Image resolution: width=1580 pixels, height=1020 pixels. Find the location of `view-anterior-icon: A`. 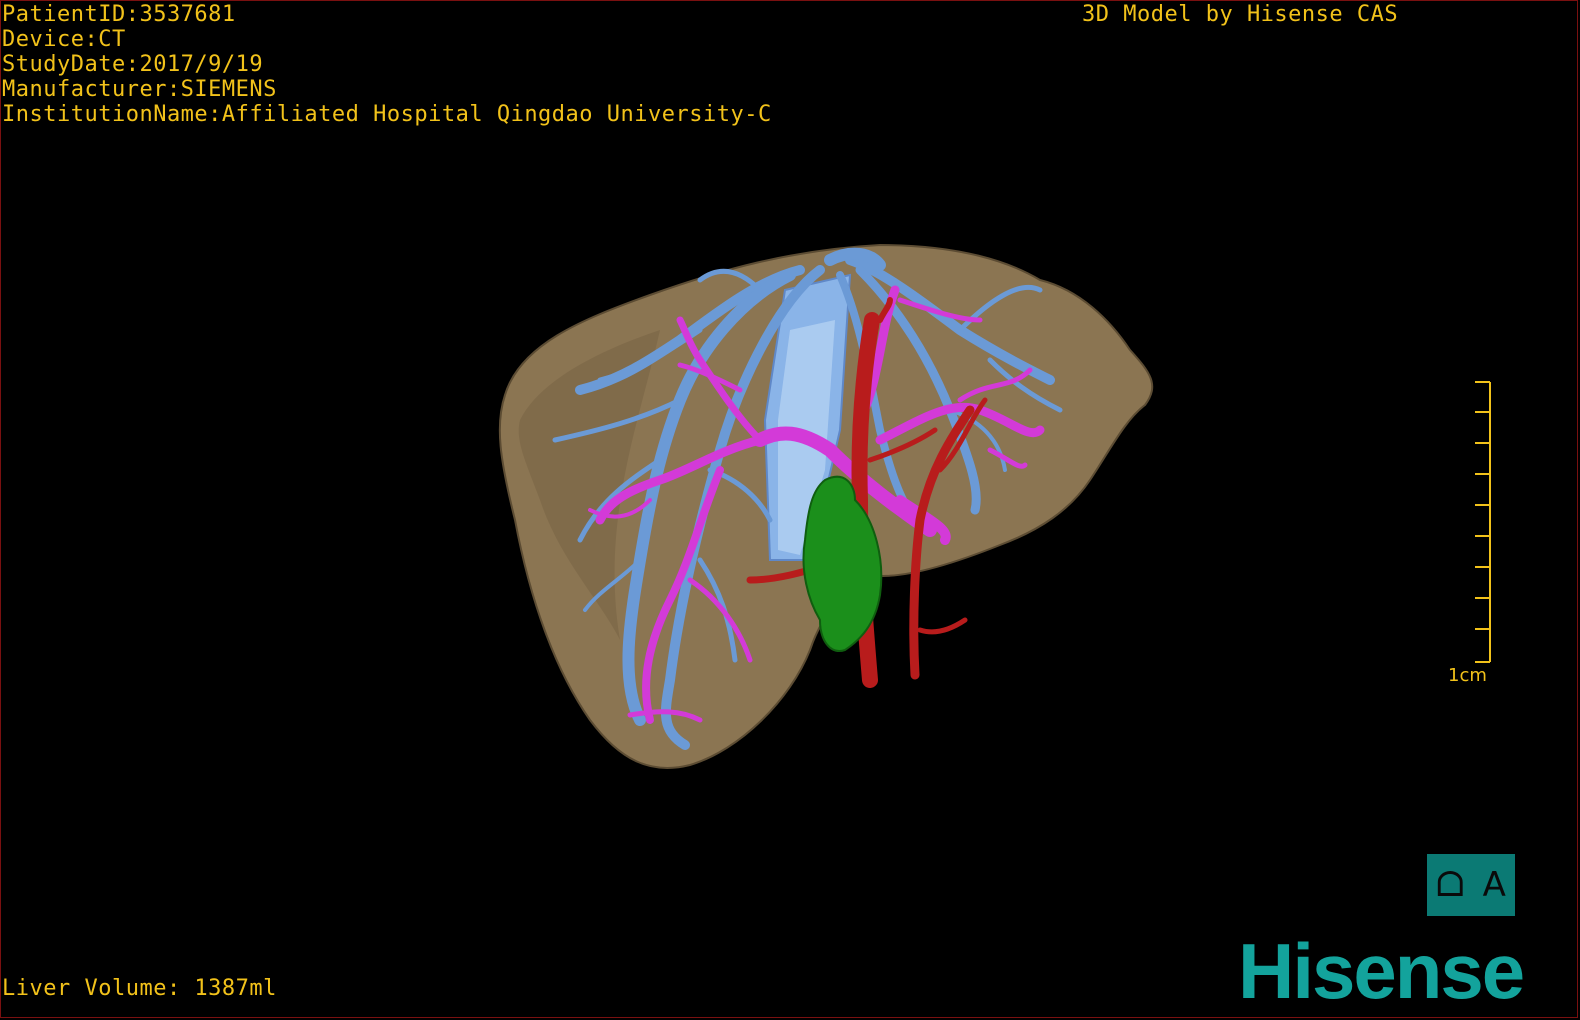

view-anterior-icon: A is located at coordinates (1494, 885).